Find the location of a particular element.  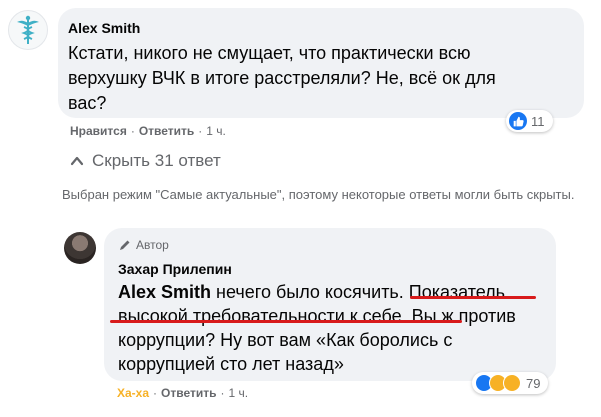

reaction-summary: 11 is located at coordinates (529, 121).